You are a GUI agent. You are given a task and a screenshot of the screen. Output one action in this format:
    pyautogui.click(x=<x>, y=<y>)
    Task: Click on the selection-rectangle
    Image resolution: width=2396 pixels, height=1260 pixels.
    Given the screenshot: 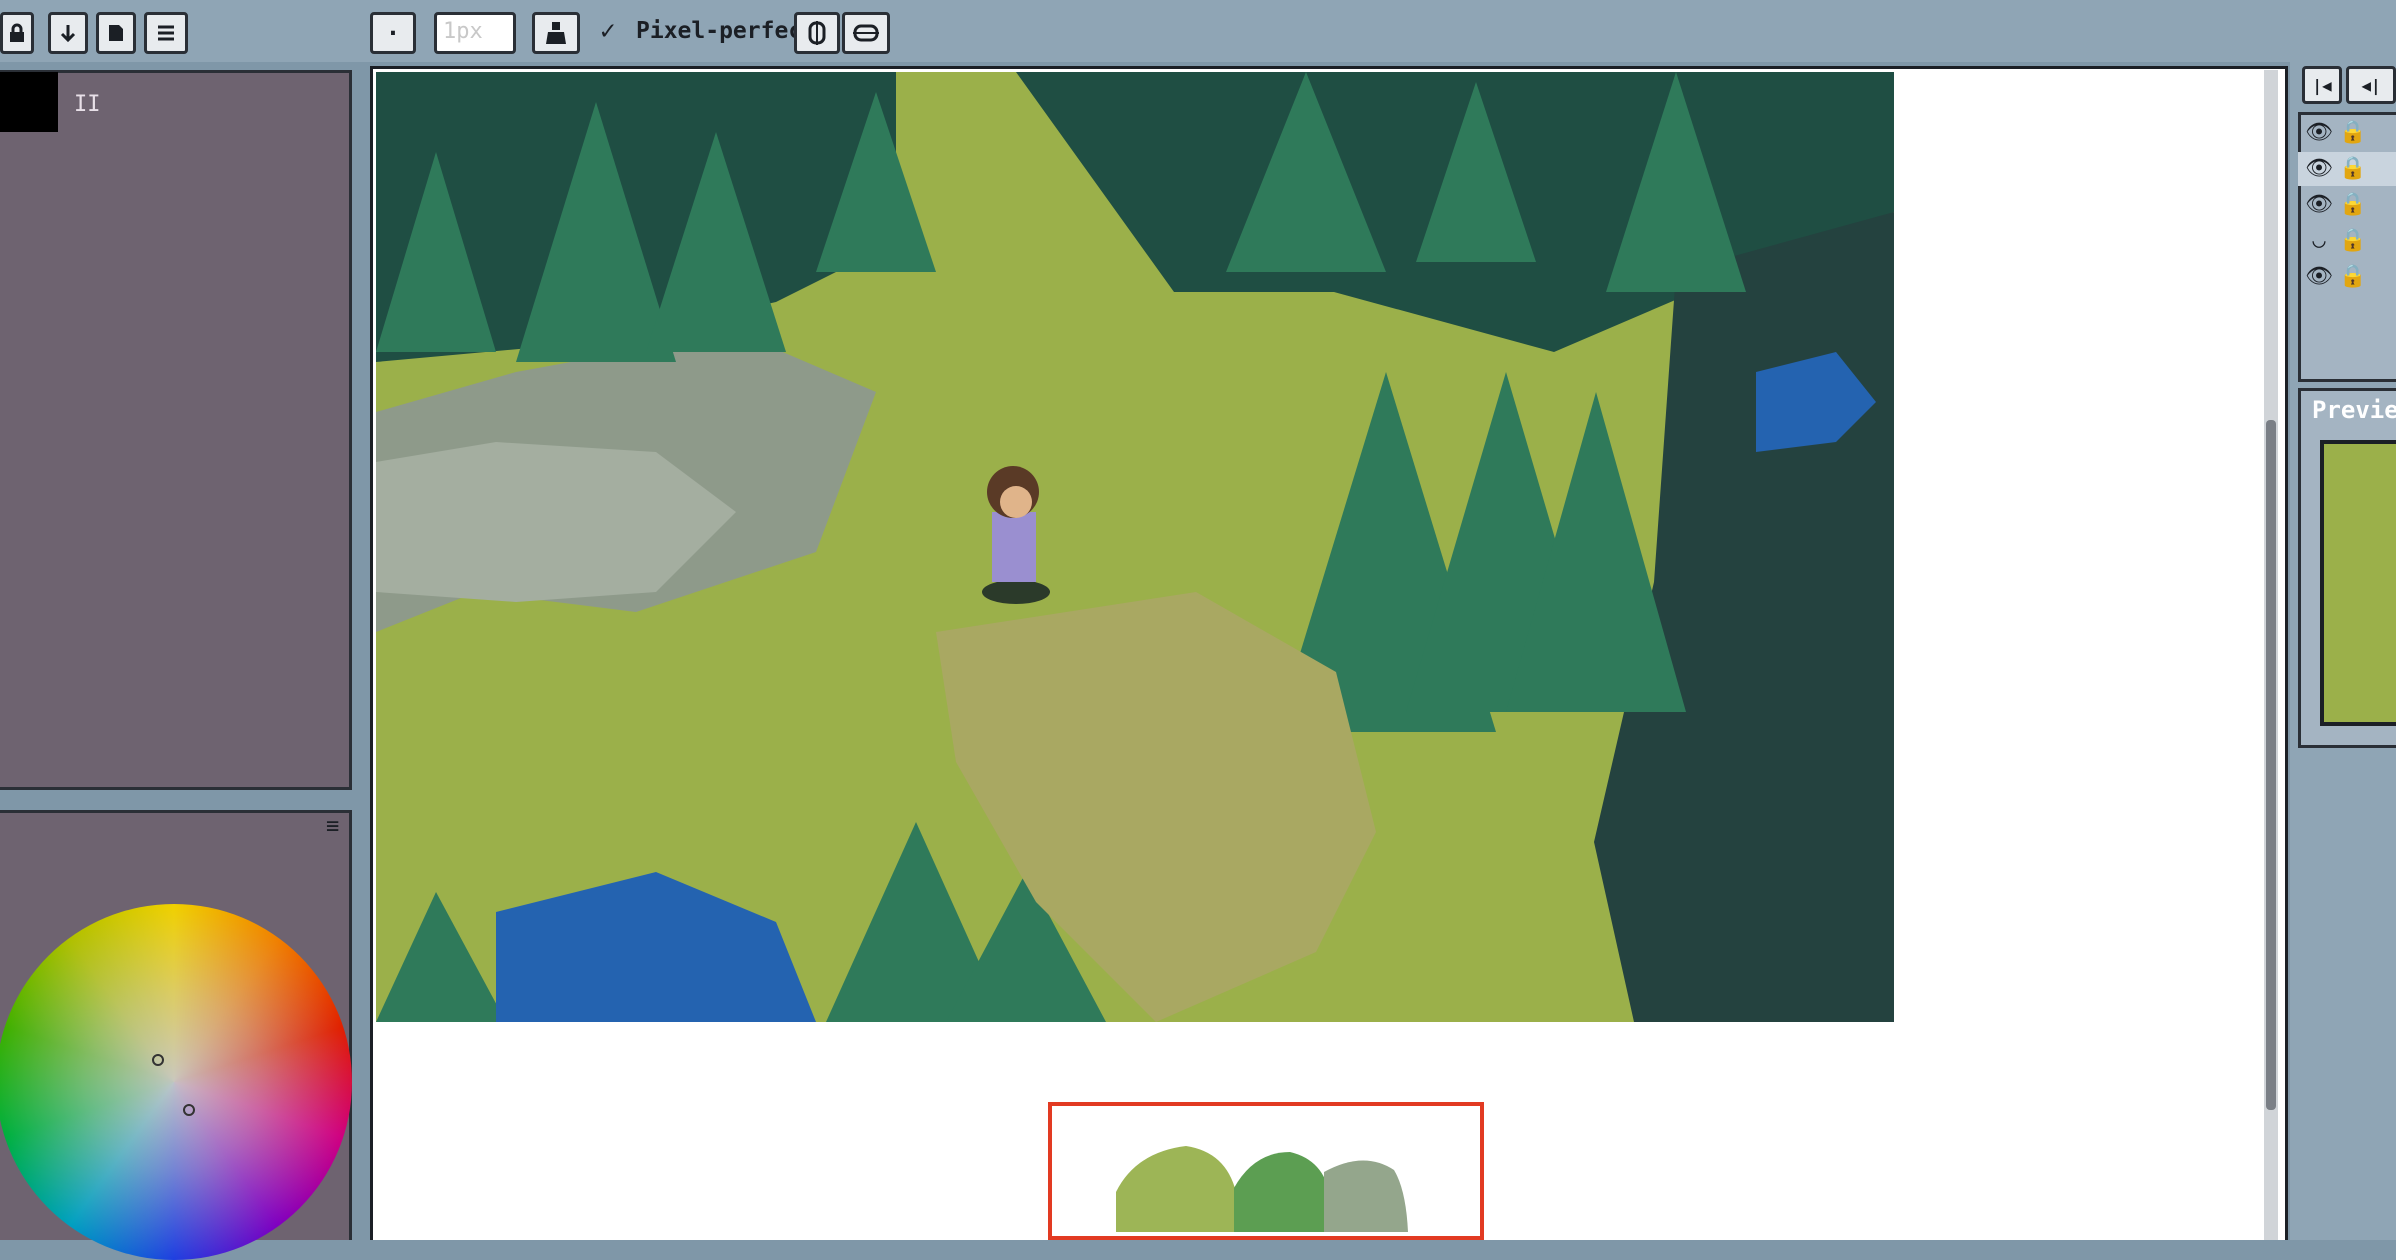 What is the action you would take?
    pyautogui.click(x=1266, y=1171)
    